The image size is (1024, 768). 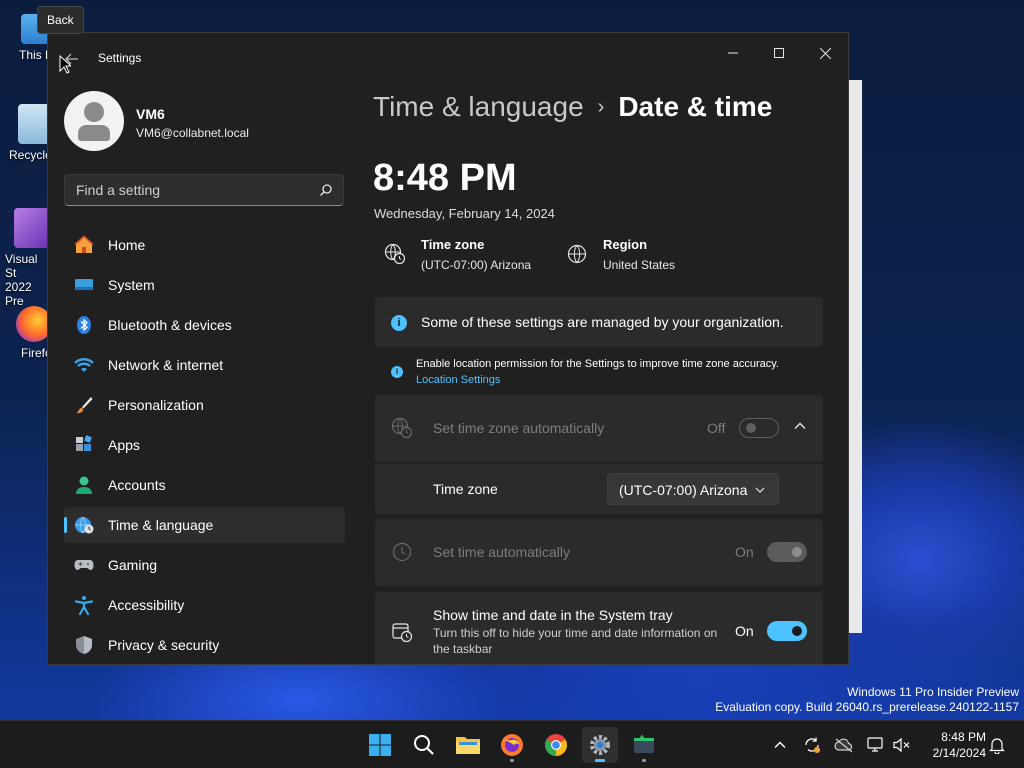 I want to click on taskbar-settings, so click(x=600, y=745).